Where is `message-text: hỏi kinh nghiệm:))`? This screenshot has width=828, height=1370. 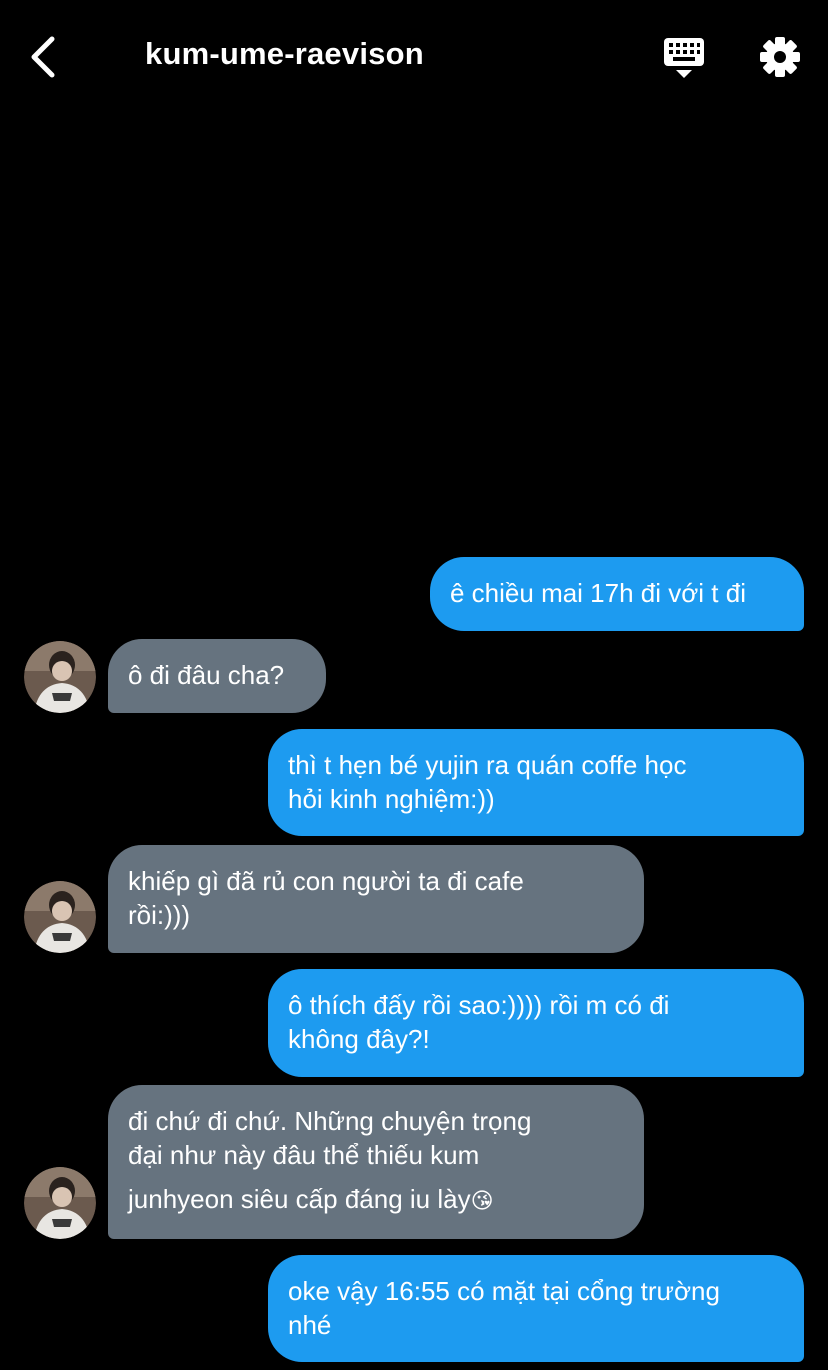 message-text: hỏi kinh nghiệm:)) is located at coordinates (391, 799).